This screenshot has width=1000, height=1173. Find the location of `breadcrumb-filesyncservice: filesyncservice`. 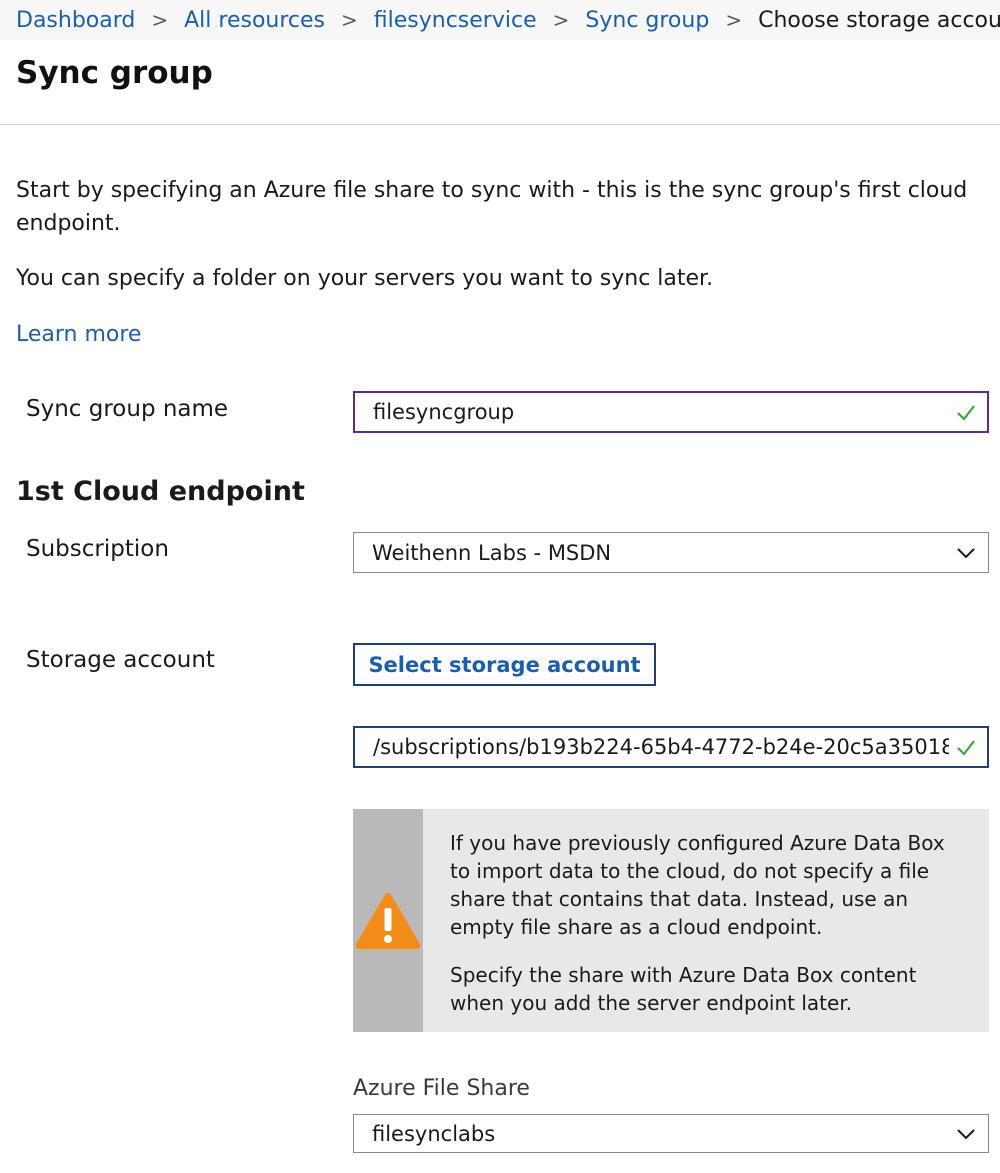

breadcrumb-filesyncservice: filesyncservice is located at coordinates (455, 20).